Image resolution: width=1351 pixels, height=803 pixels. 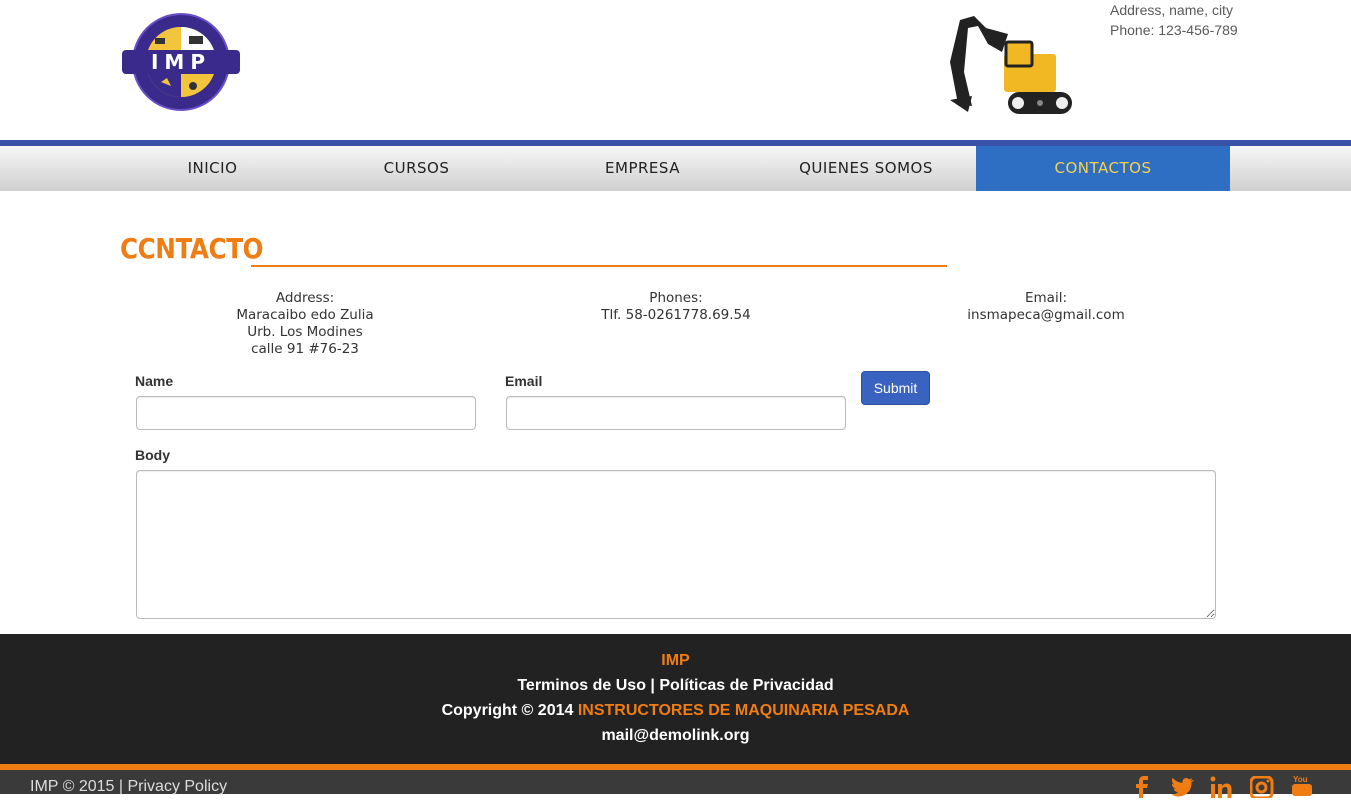 What do you see at coordinates (676, 315) in the screenshot?
I see `phones-value: Tlf. 58-0261778.69.54` at bounding box center [676, 315].